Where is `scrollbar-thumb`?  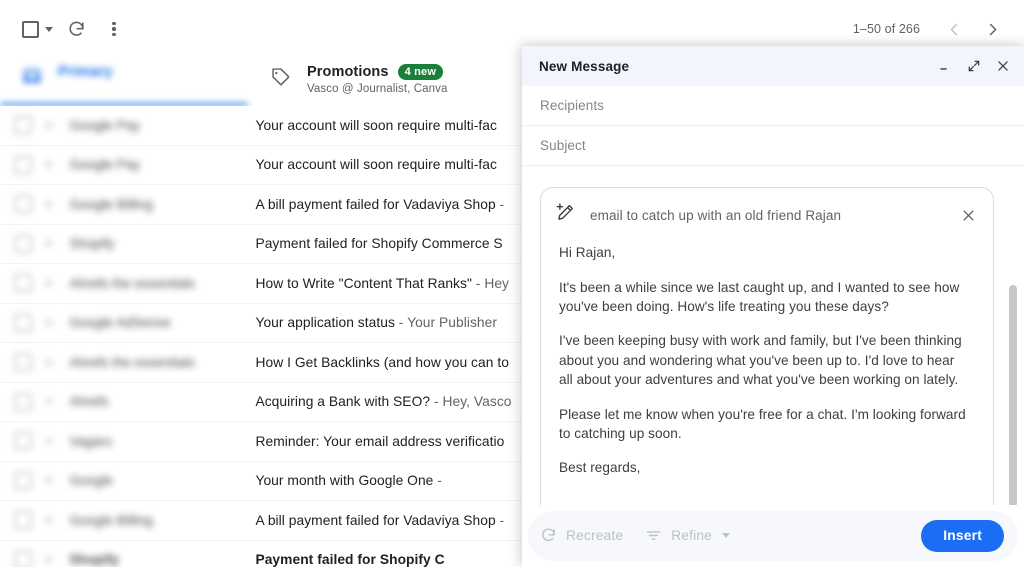
scrollbar-thumb is located at coordinates (1013, 395).